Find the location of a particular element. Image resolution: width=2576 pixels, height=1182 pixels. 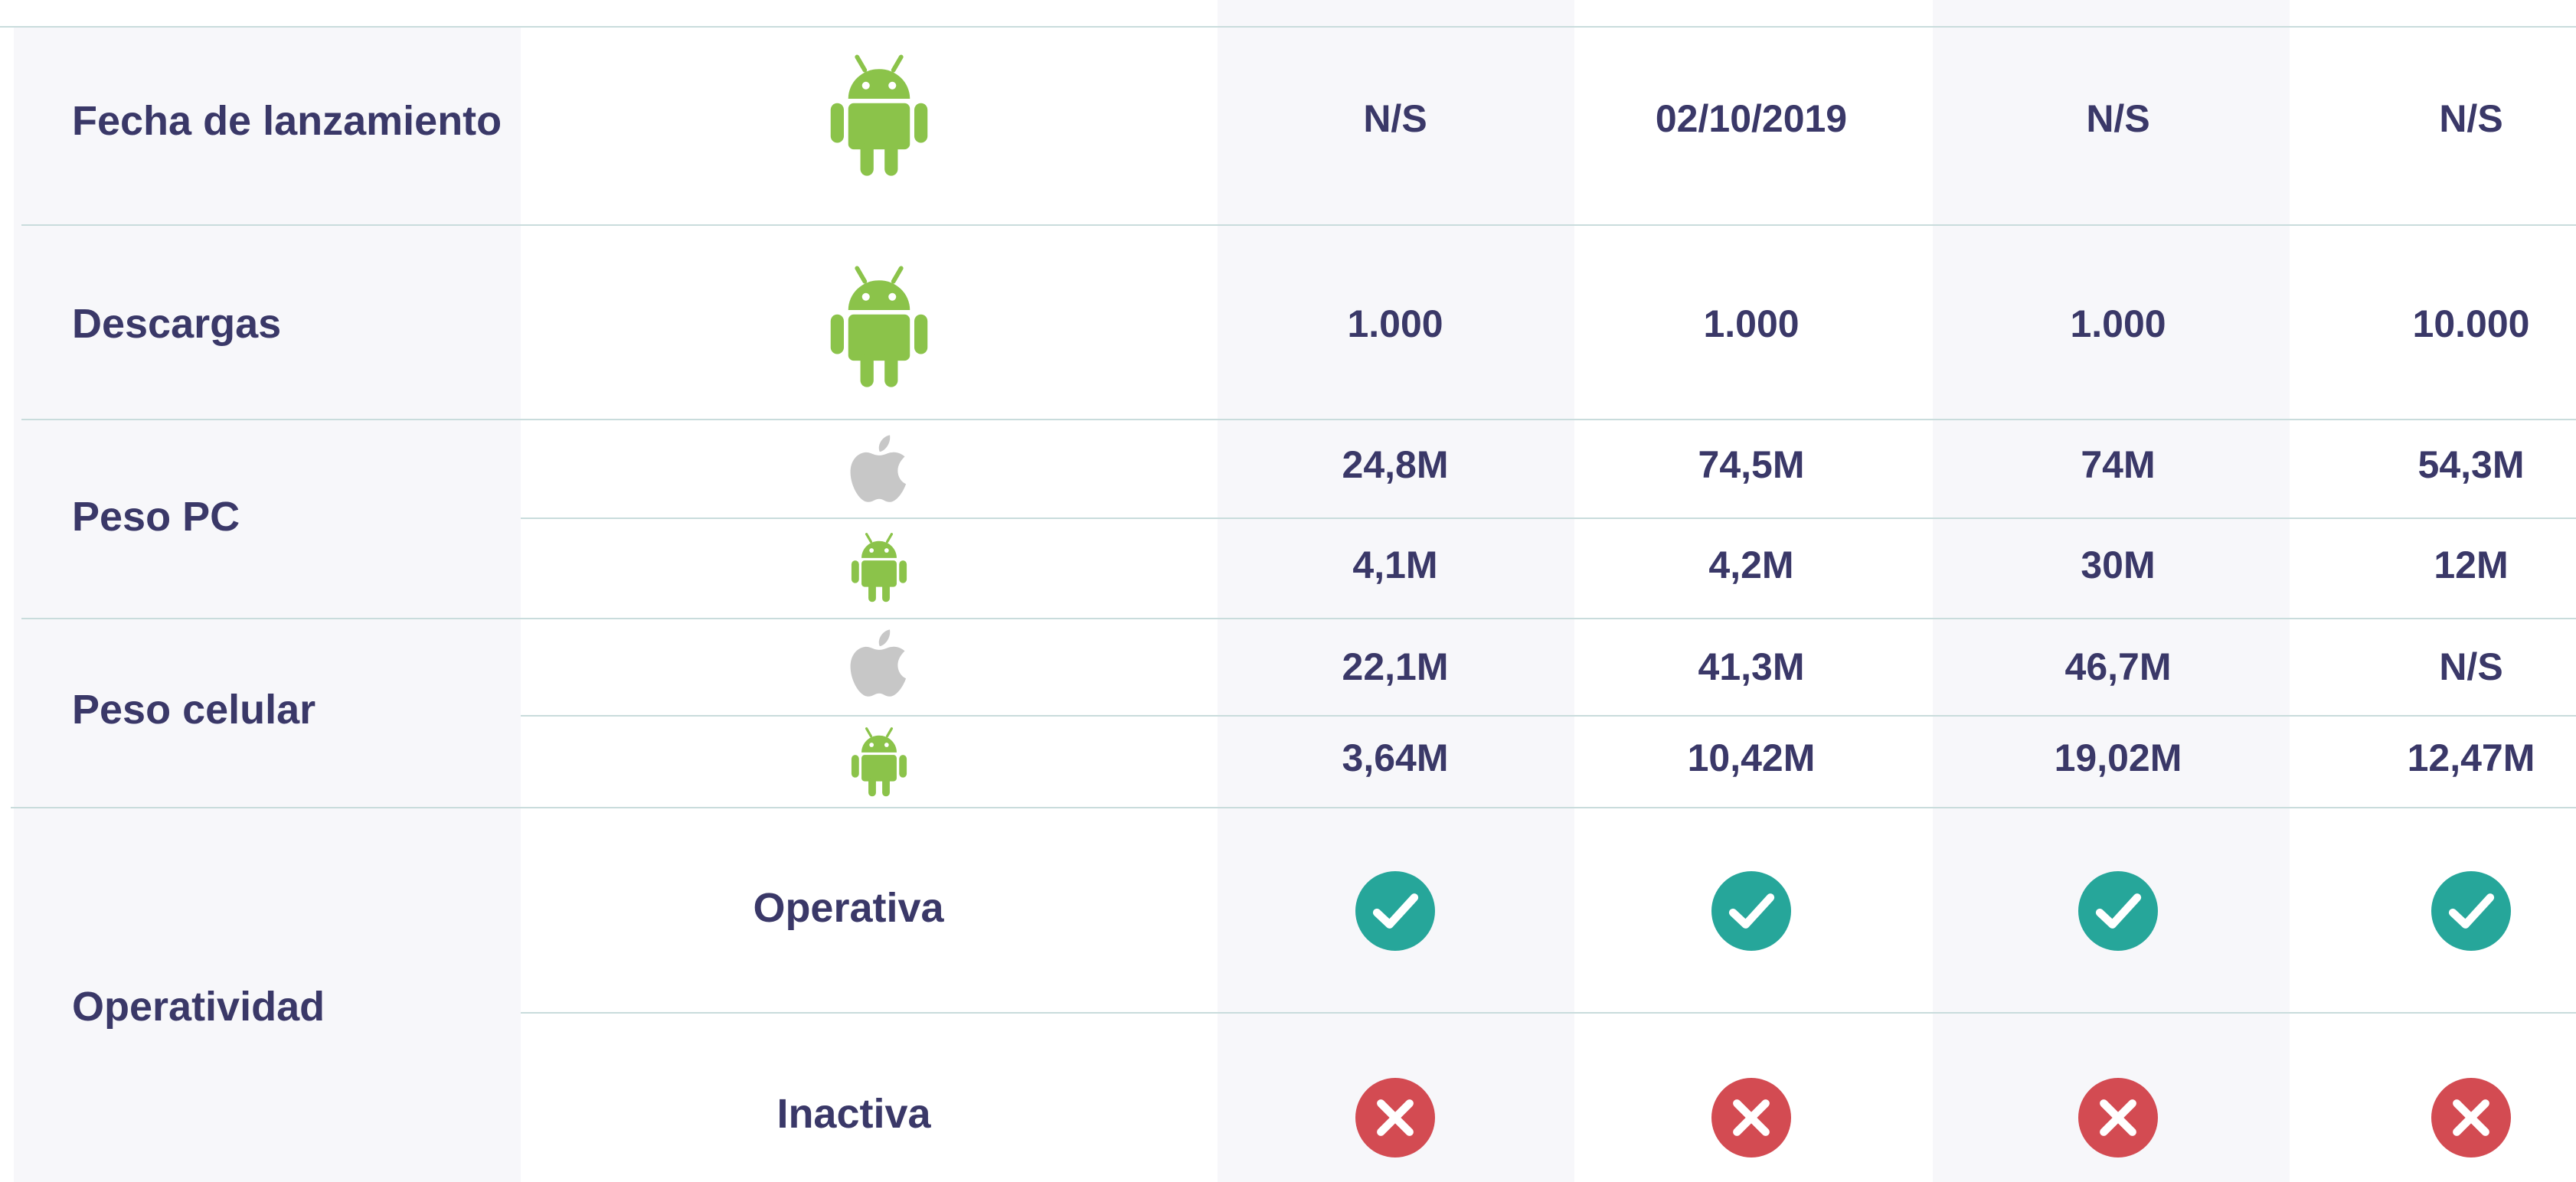

cell-value: 12M is located at coordinates (2471, 565).